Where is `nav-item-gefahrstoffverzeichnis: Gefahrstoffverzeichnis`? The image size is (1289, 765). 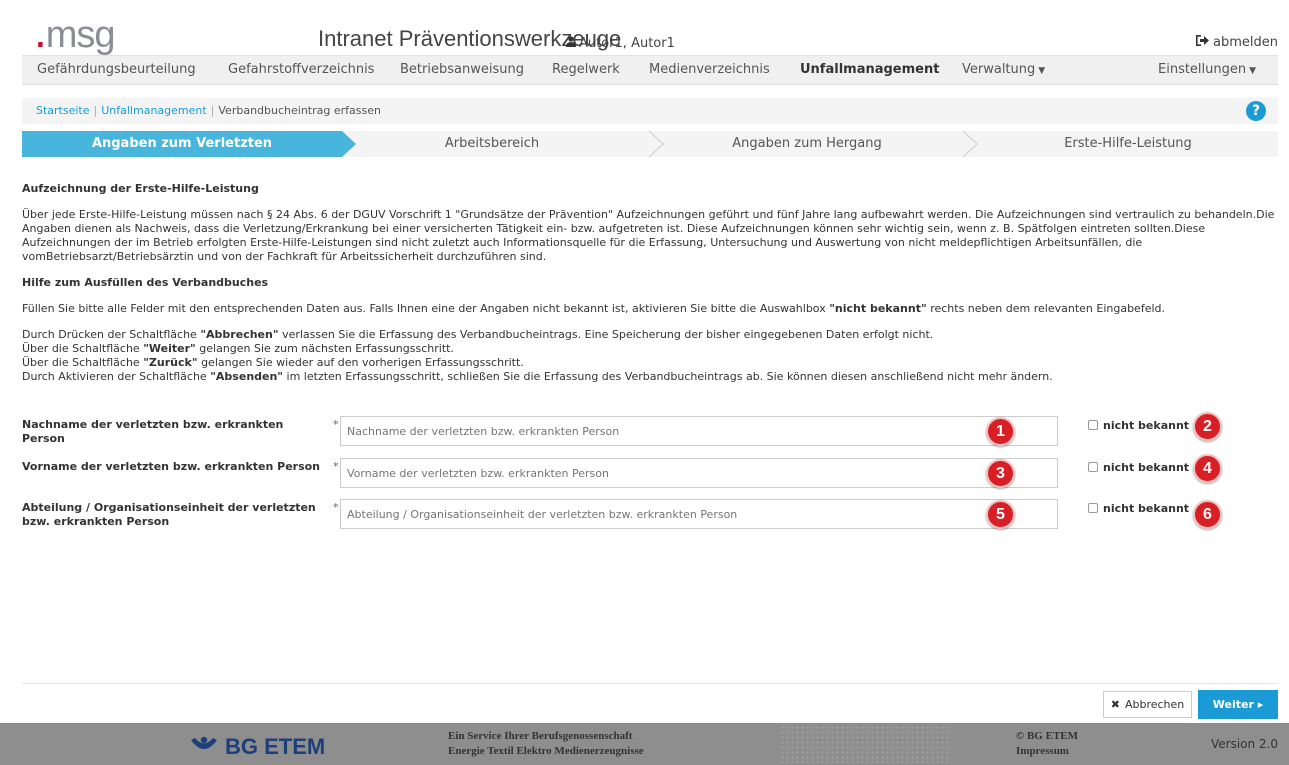 nav-item-gefahrstoffverzeichnis: Gefahrstoffverzeichnis is located at coordinates (301, 69).